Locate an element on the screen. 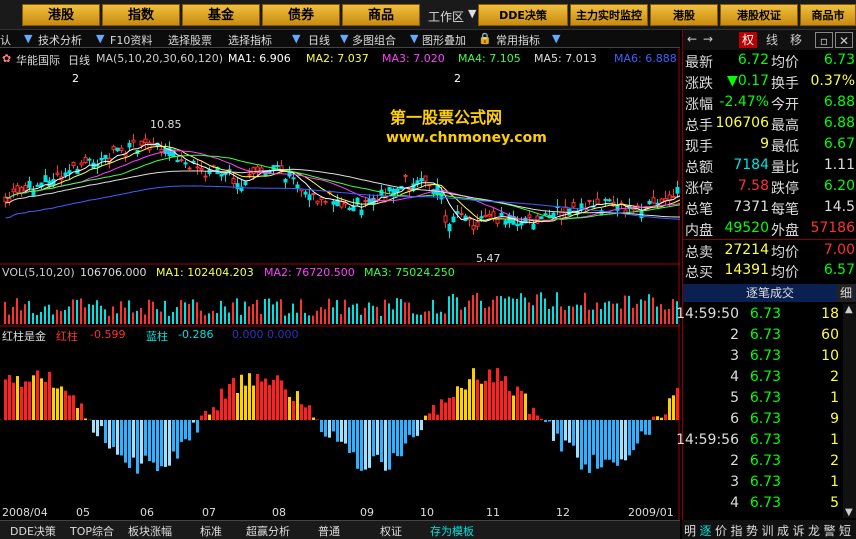 Image resolution: width=856 pixels, height=539 pixels. bottom-tab-analysis: 超赢分析 is located at coordinates (268, 531).